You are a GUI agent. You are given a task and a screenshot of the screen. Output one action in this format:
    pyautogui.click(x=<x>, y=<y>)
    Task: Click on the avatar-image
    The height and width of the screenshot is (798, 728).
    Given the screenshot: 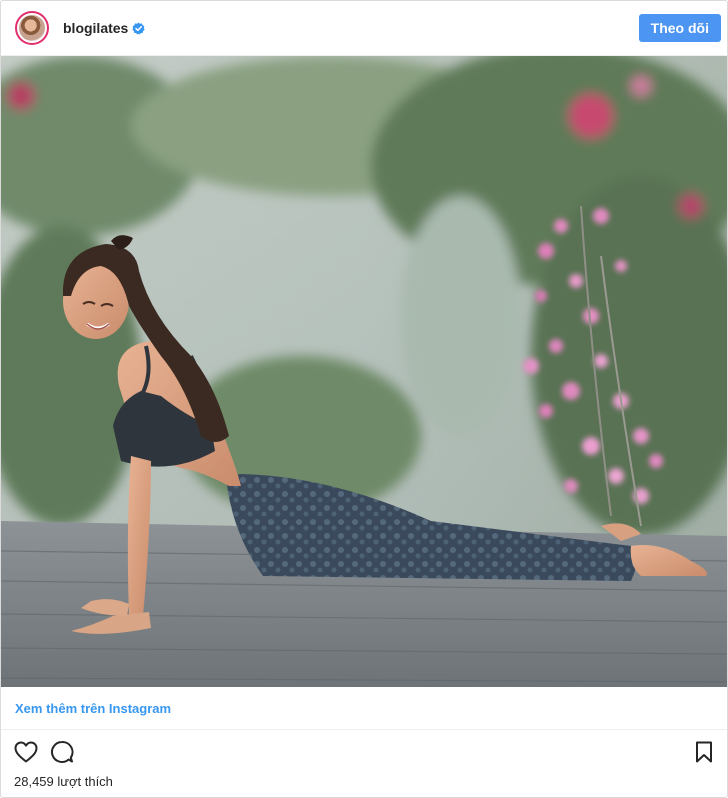 What is the action you would take?
    pyautogui.click(x=32, y=28)
    